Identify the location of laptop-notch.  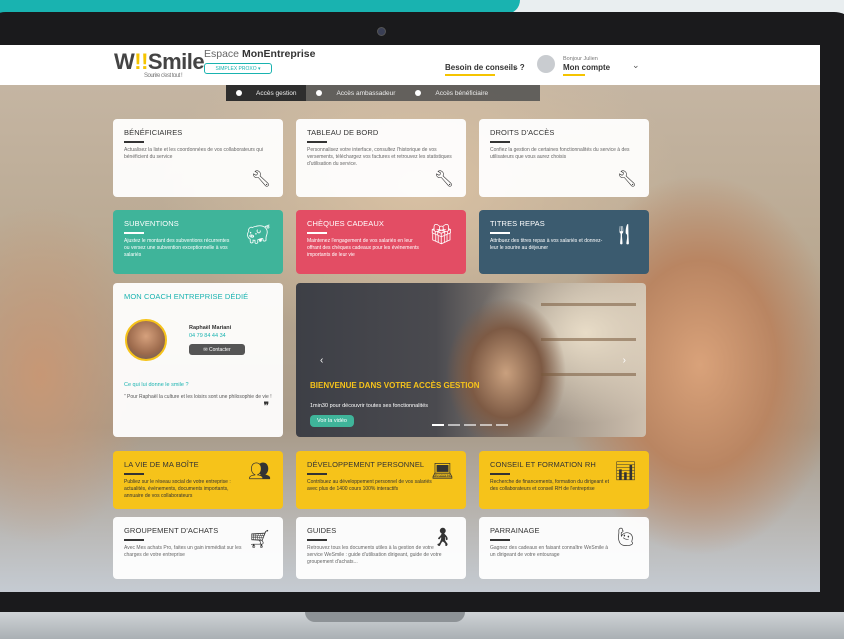
(385, 617).